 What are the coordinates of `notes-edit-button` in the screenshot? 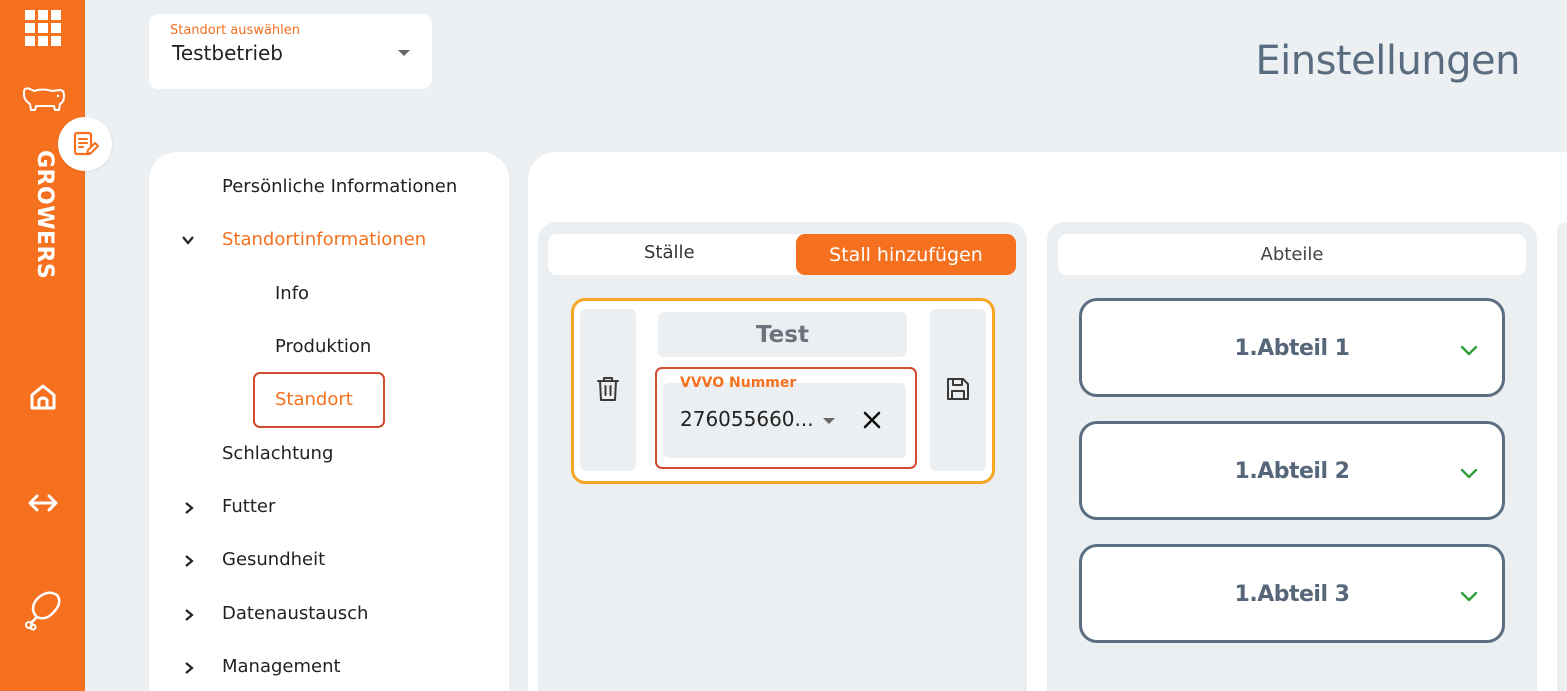 It's located at (85, 144).